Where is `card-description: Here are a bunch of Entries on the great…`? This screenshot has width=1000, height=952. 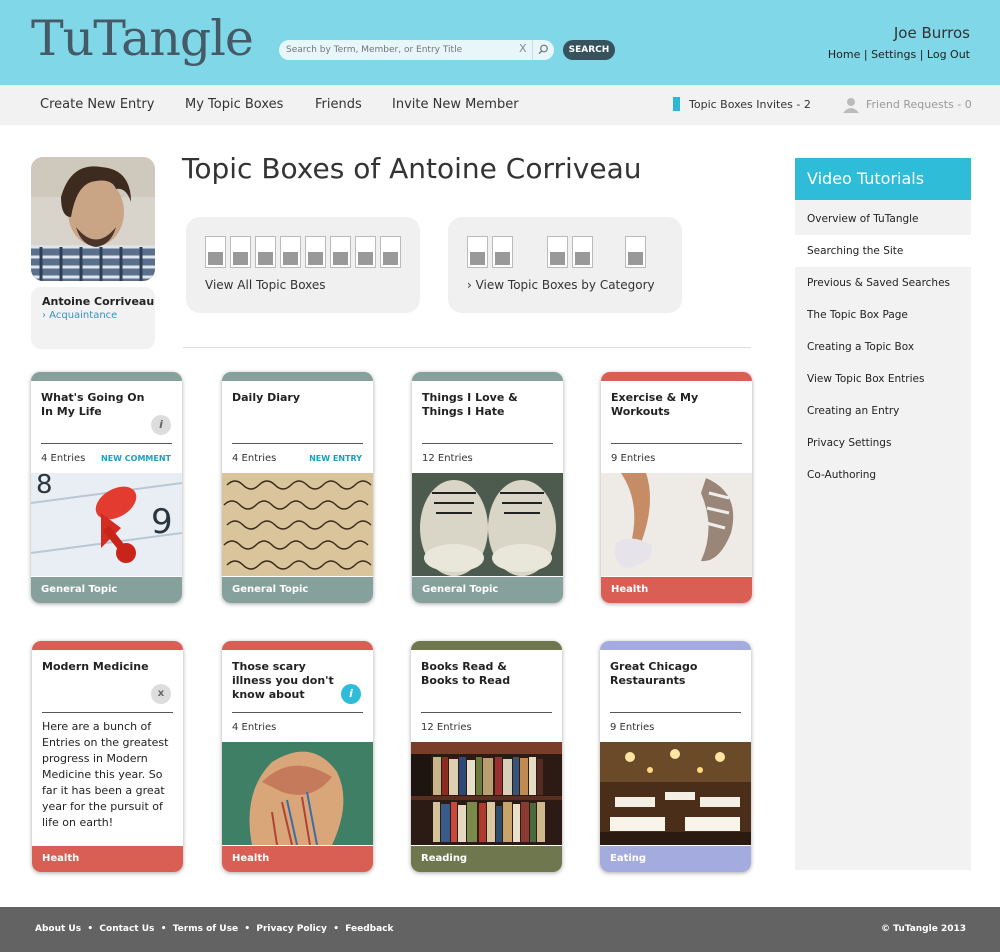
card-description: Here are a bunch of Entries on the great… is located at coordinates (105, 774).